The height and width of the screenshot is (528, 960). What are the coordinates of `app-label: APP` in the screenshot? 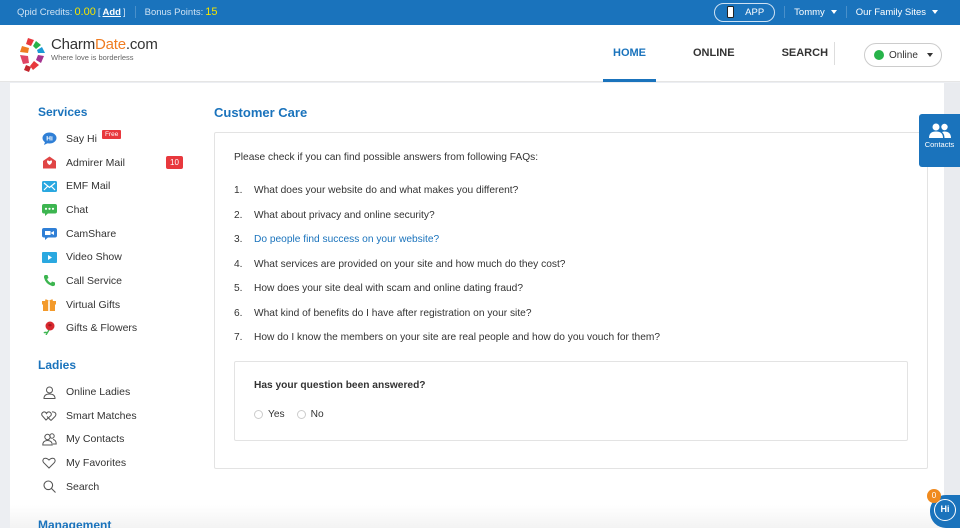 It's located at (755, 12).